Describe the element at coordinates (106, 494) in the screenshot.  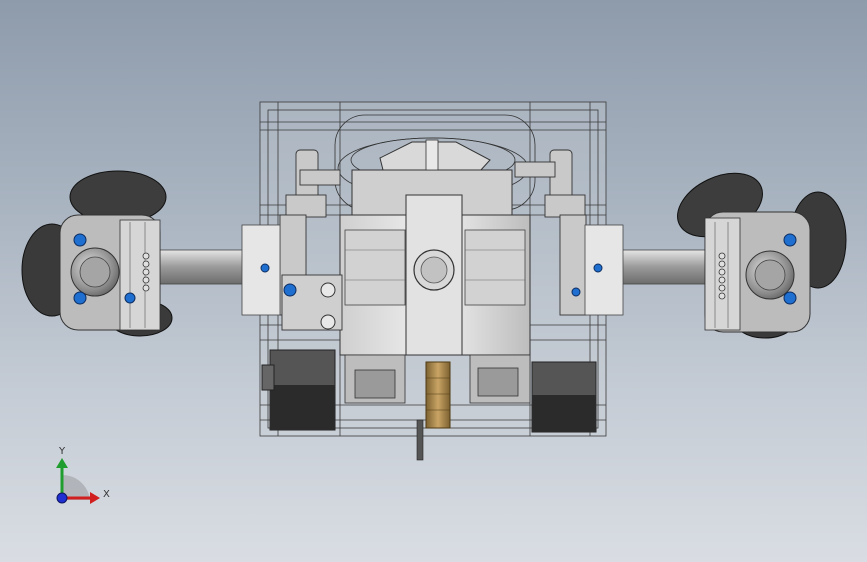
I see `triad-x-label: X` at that location.